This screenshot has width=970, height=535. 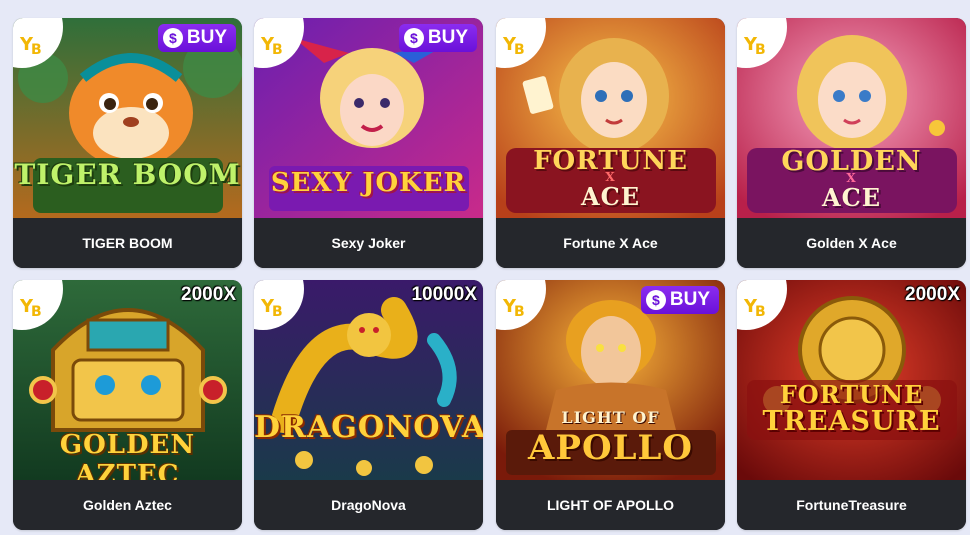 I want to click on game-card-dragonova: DRAGONOVA Y B 10000X DragoNova, so click(x=368, y=405).